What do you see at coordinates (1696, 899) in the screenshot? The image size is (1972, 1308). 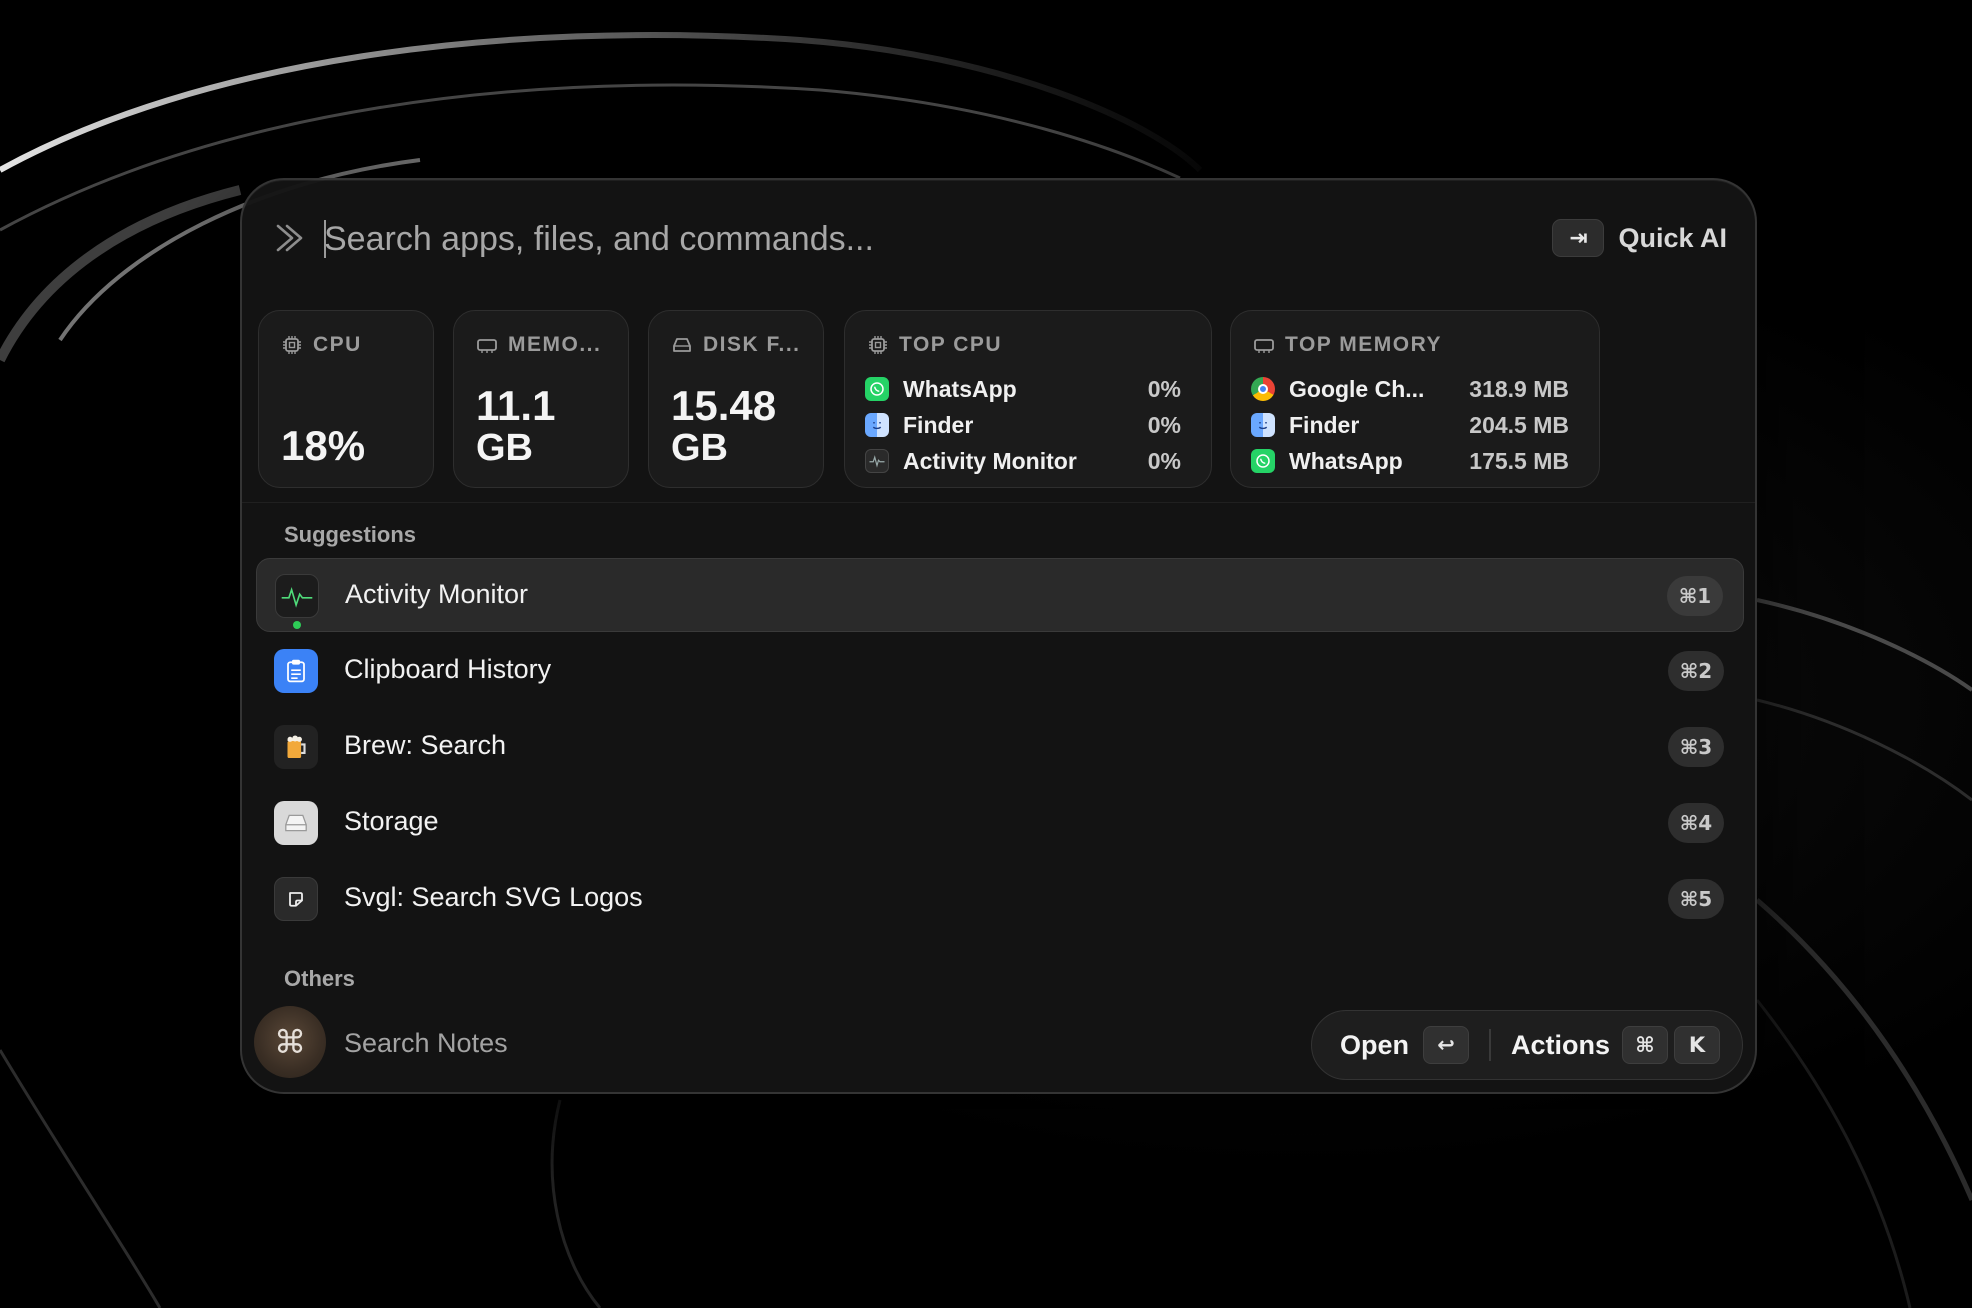 I see `shortcut-badge: ⌘5` at bounding box center [1696, 899].